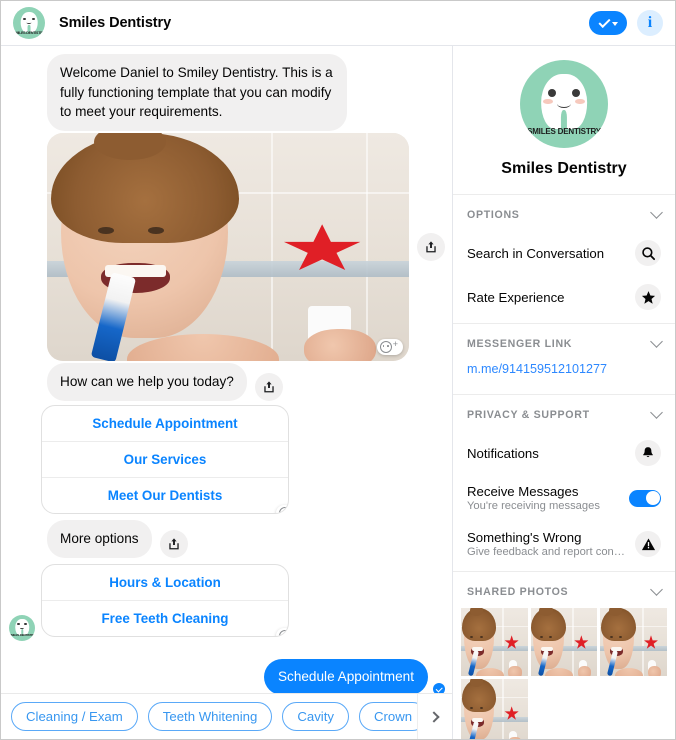 The width and height of the screenshot is (676, 740). I want to click on messenger-link: m.me/914159512101277, so click(564, 375).